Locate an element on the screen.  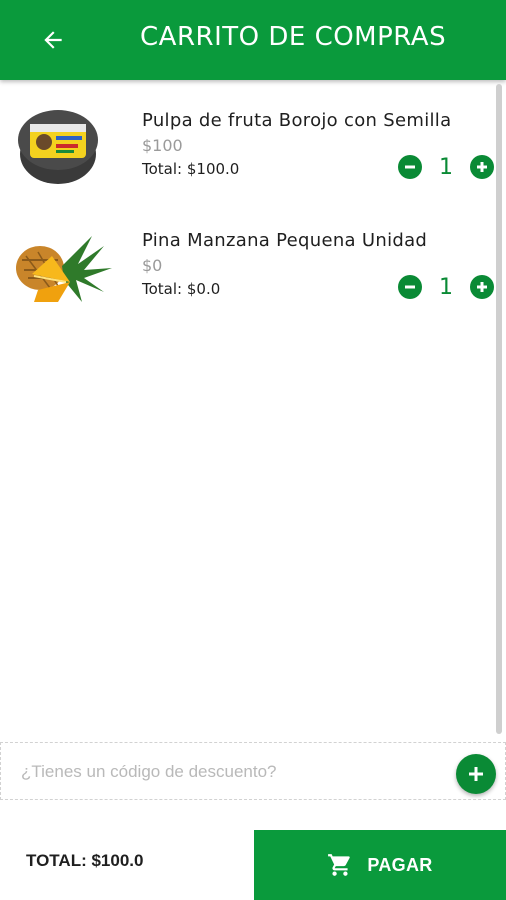
app-bar: CARRITO DE COMPRAS is located at coordinates (253, 40).